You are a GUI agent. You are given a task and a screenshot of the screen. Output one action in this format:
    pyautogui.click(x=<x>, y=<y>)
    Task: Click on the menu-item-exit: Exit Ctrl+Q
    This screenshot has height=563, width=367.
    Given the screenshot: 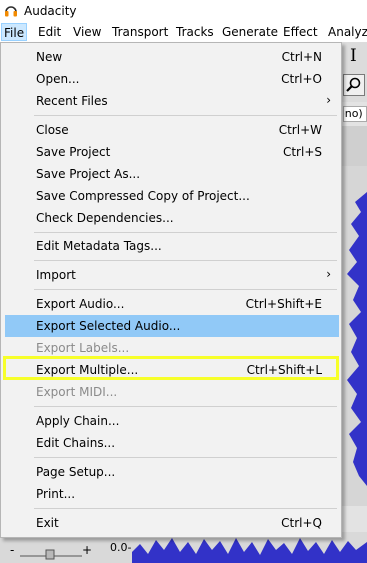 What is the action you would take?
    pyautogui.click(x=172, y=523)
    